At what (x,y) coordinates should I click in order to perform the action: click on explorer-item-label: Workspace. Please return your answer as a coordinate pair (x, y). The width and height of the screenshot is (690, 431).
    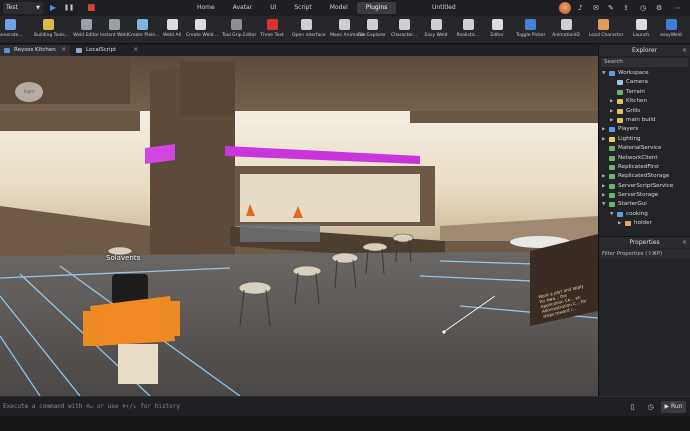
    Looking at the image, I should click on (633, 73).